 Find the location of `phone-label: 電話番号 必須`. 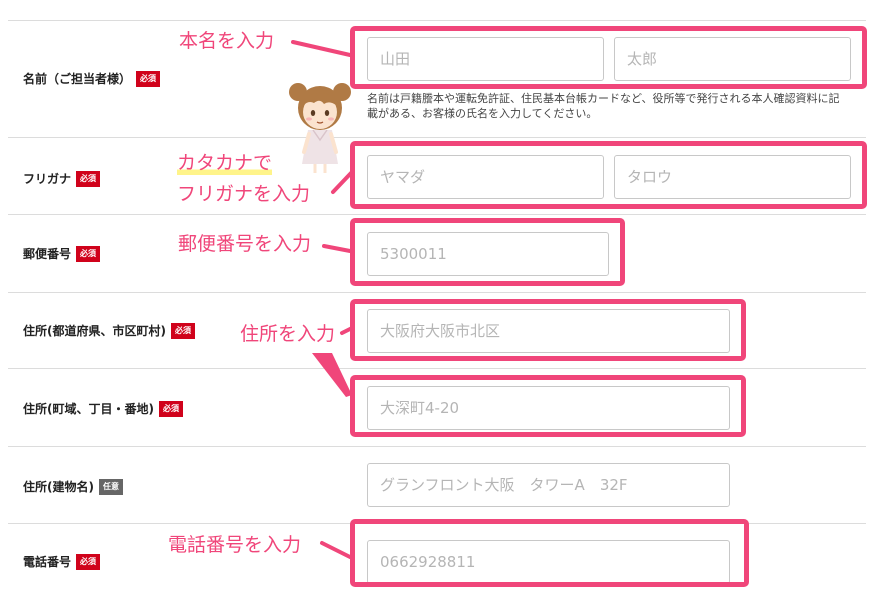

phone-label: 電話番号 必須 is located at coordinates (62, 561).